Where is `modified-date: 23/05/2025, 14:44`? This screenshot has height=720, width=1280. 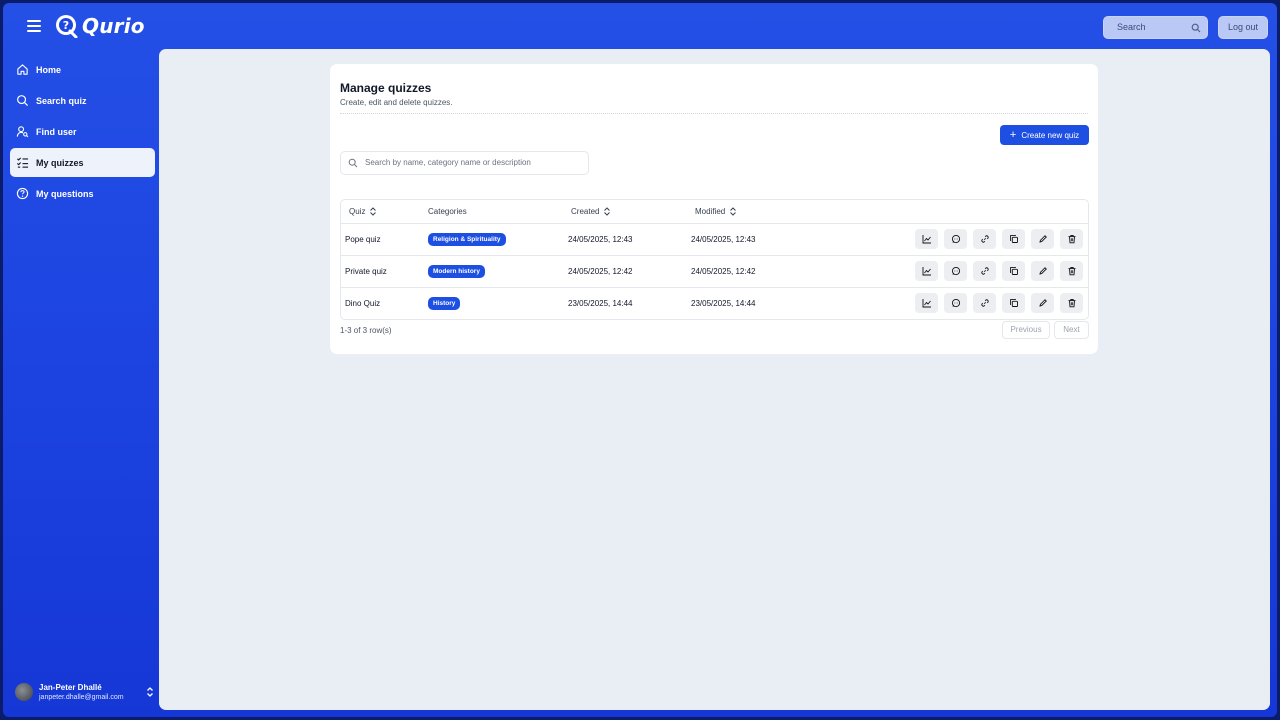
modified-date: 23/05/2025, 14:44 is located at coordinates (723, 303).